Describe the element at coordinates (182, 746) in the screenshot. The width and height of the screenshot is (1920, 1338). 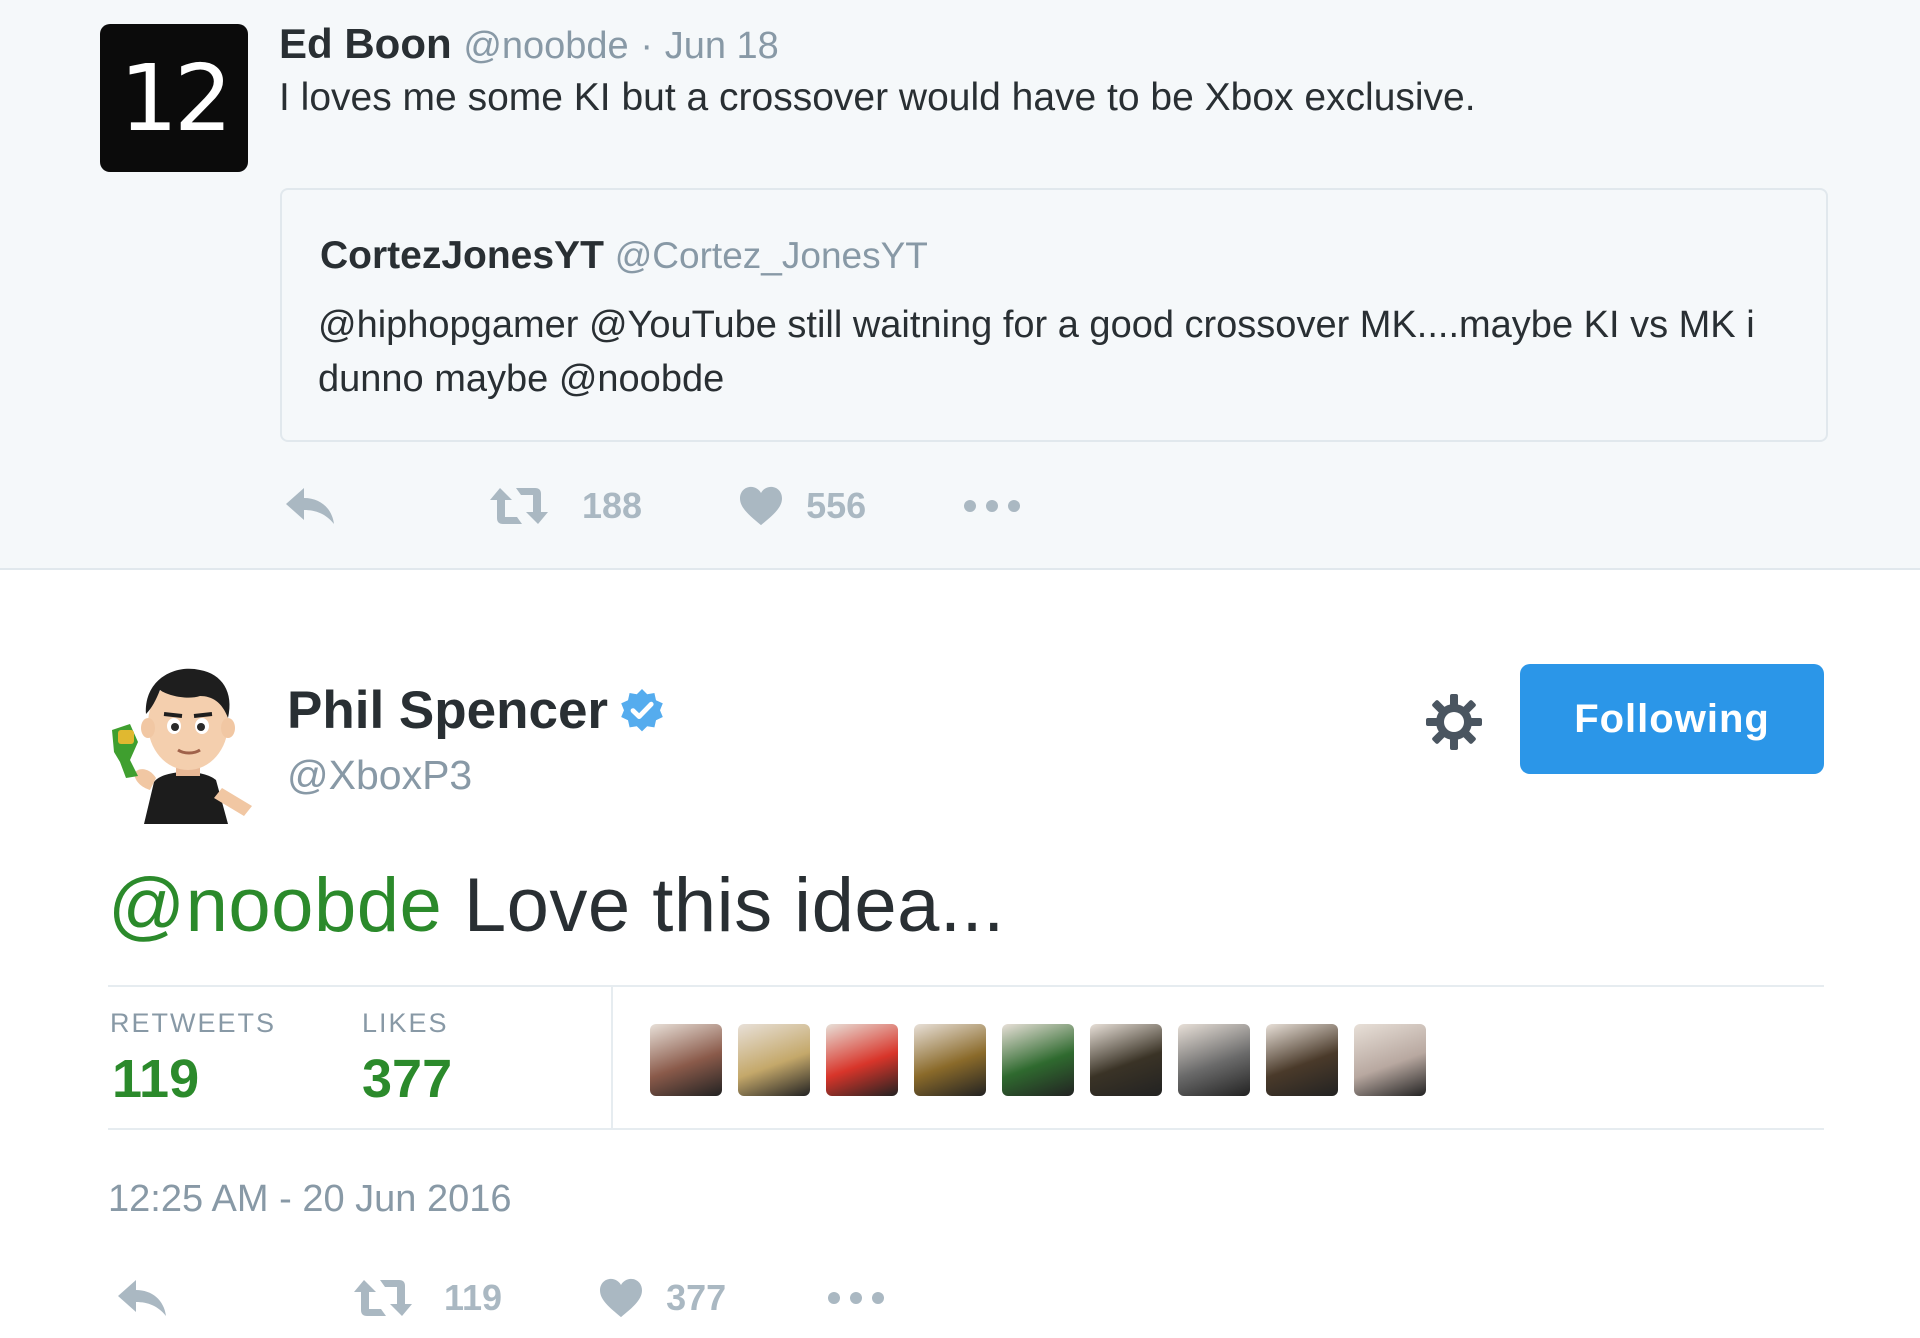
I see `cartoon-avatar-image` at that location.